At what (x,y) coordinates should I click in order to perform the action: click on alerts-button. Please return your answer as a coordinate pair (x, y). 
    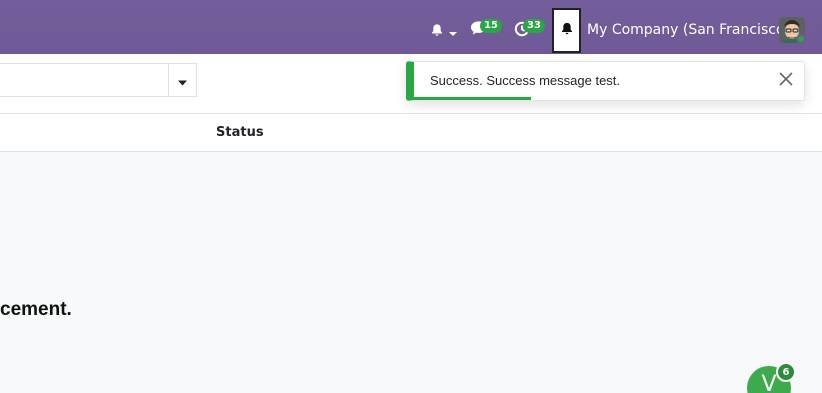
    Looking at the image, I should click on (566, 30).